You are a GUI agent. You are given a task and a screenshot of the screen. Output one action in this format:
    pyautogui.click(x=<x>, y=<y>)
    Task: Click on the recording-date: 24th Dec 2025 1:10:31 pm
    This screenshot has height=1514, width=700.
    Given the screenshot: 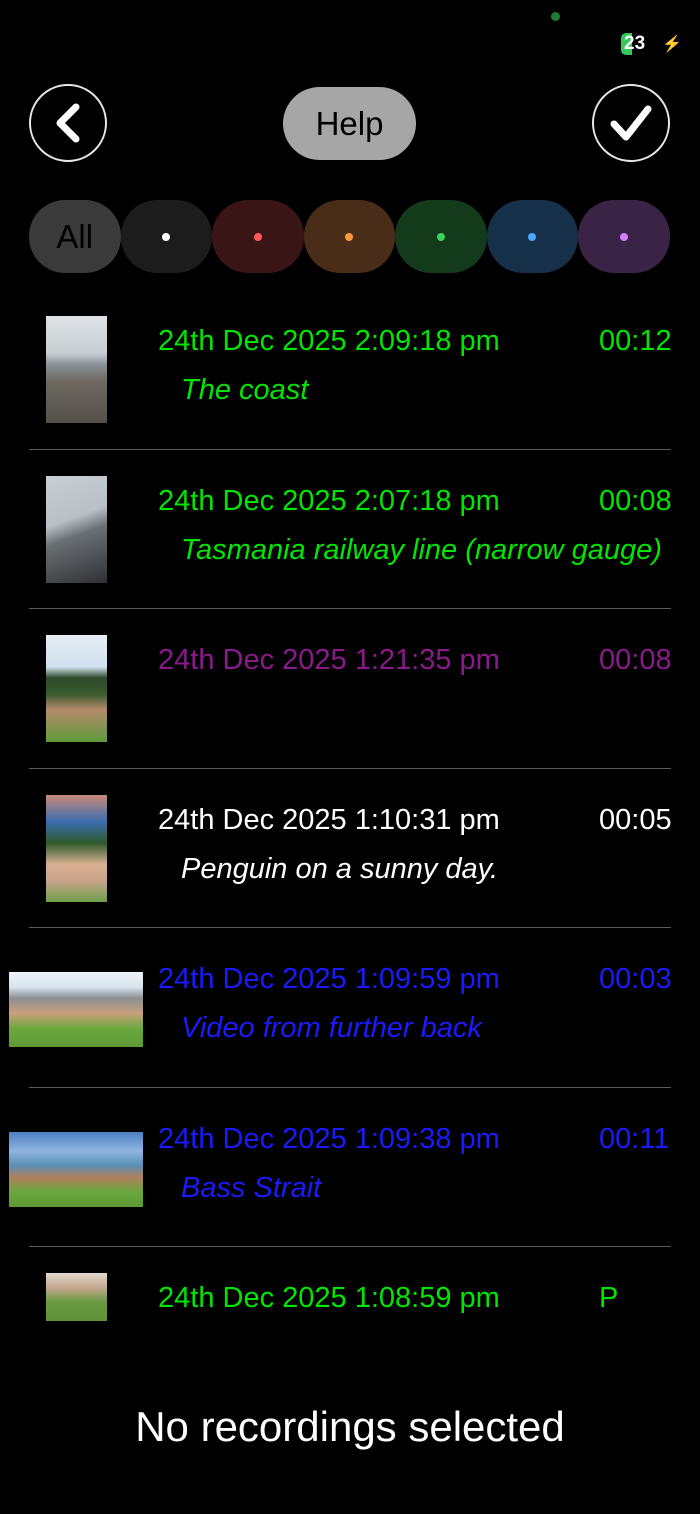 What is the action you would take?
    pyautogui.click(x=329, y=819)
    